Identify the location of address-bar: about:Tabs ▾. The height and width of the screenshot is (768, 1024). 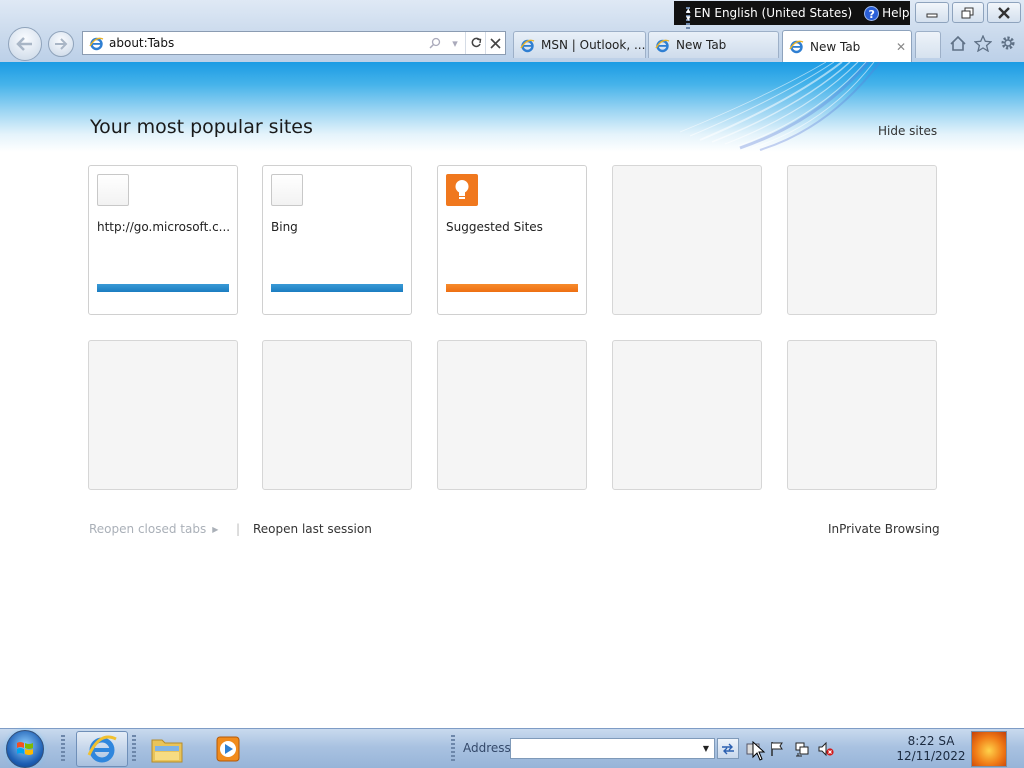
(294, 43).